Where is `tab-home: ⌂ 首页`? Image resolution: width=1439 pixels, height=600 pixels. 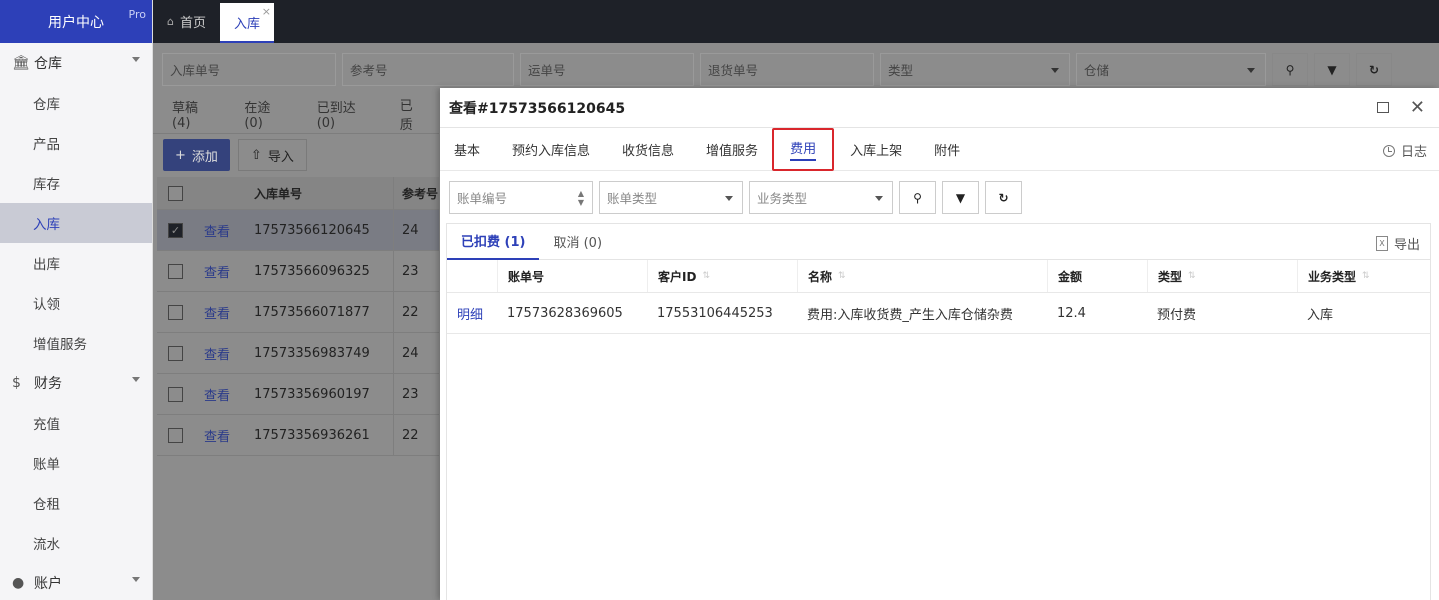 tab-home: ⌂ 首页 is located at coordinates (186, 21).